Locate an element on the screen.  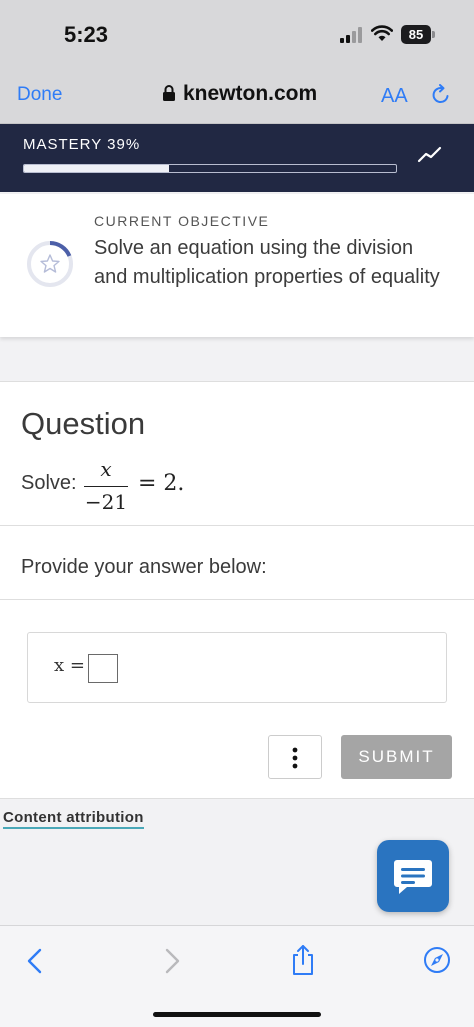
browser-url-bar: Done knewton.com AA is located at coordinates (237, 93).